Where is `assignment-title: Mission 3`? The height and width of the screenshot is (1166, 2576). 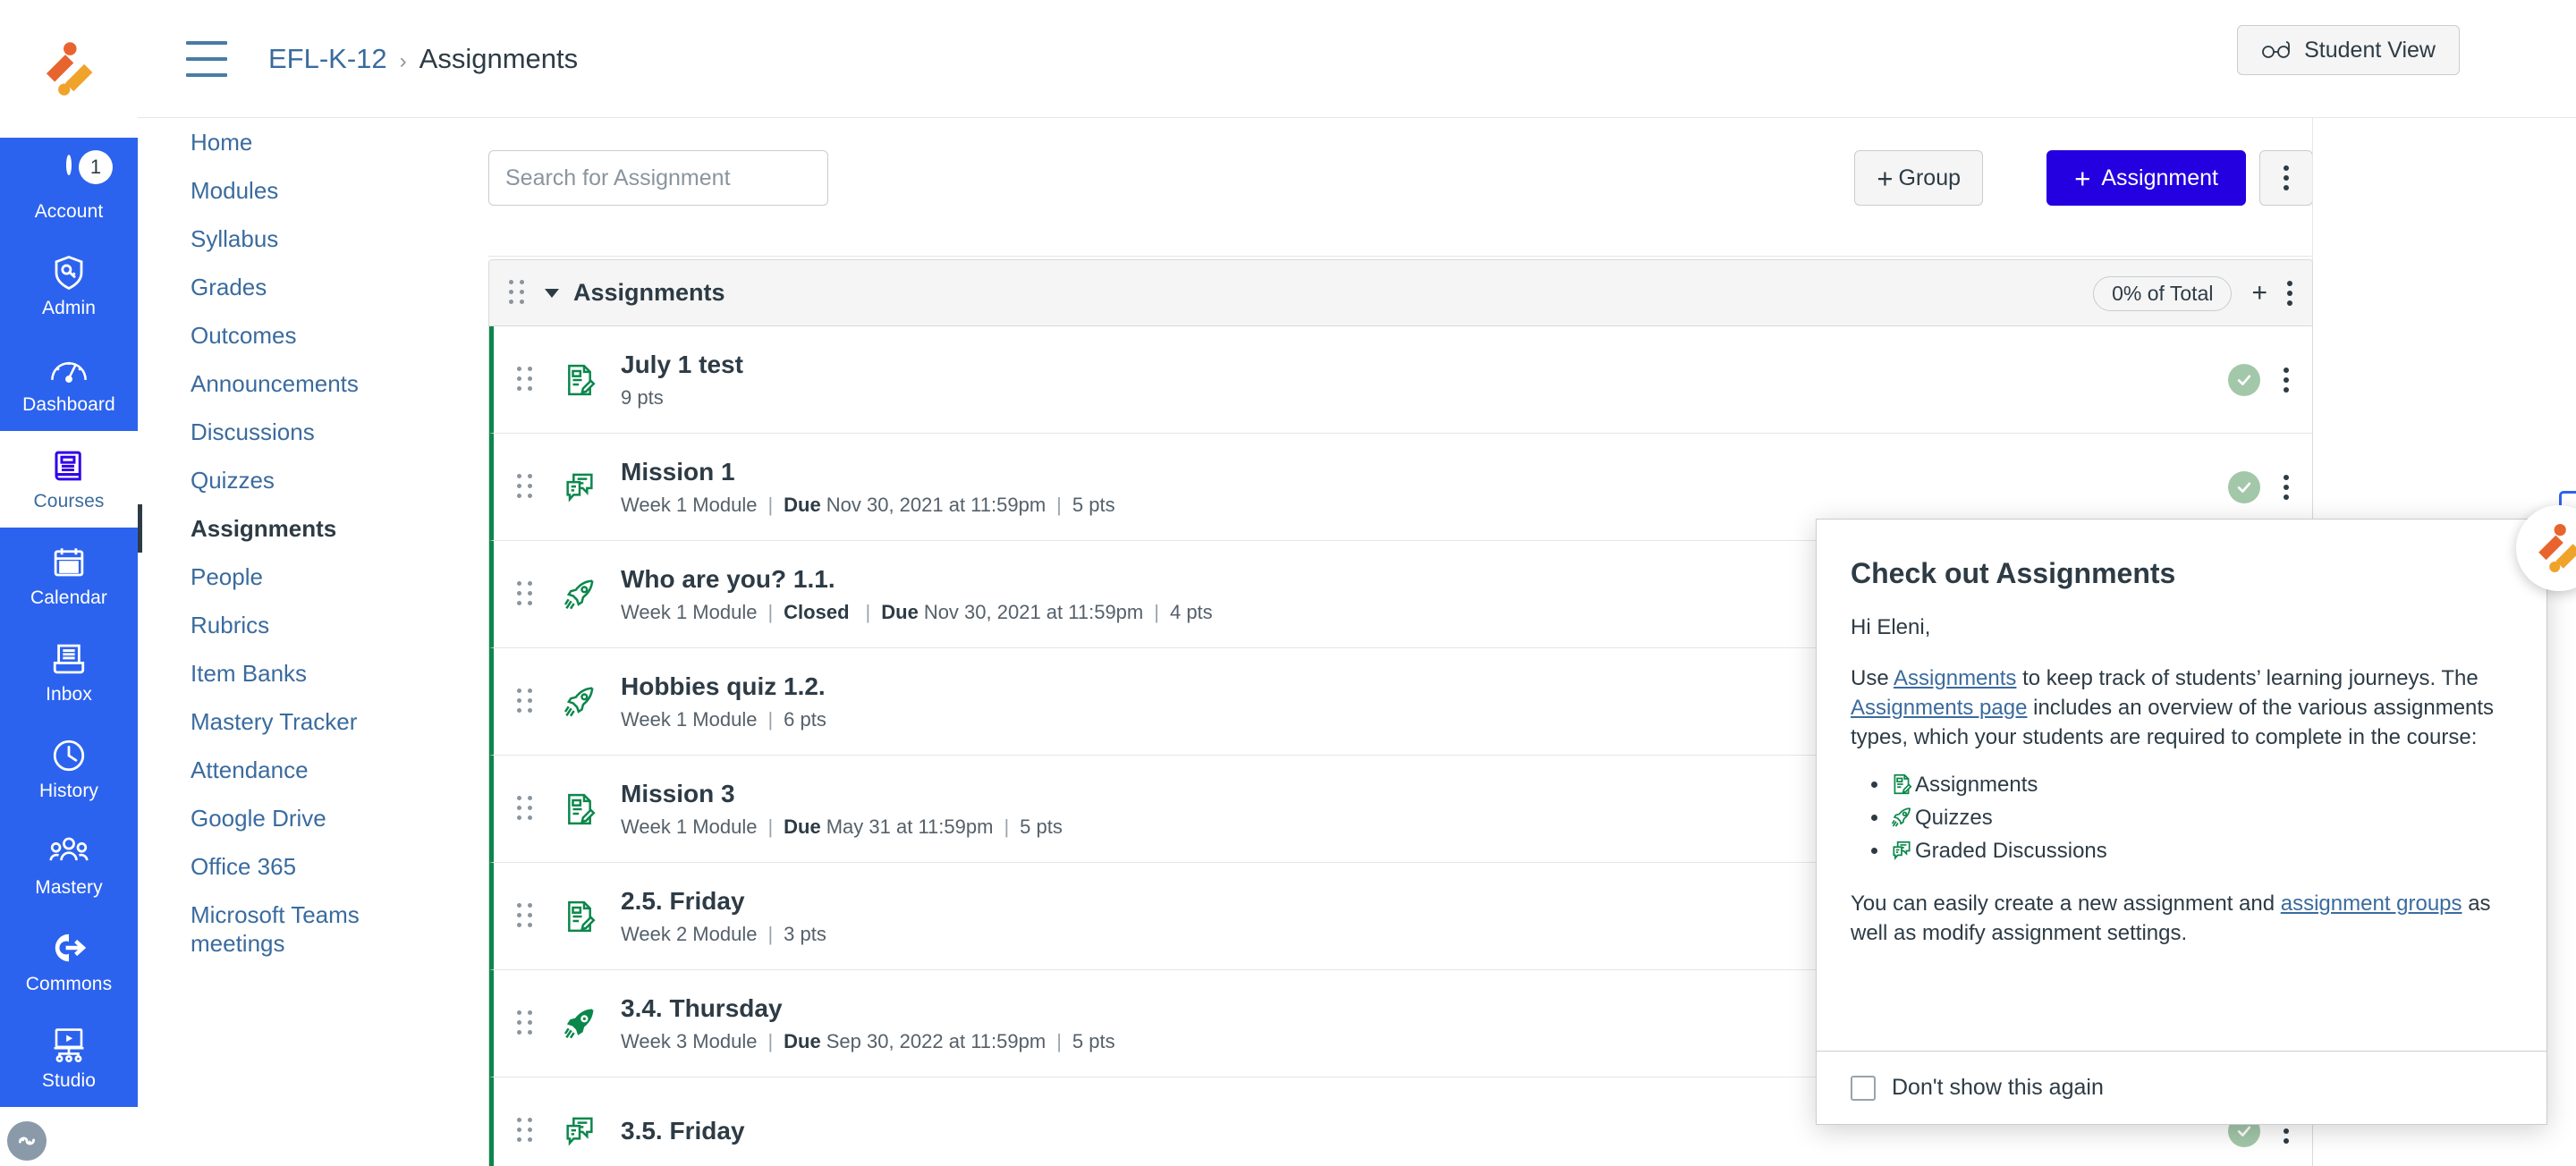 assignment-title: Mission 3 is located at coordinates (842, 794).